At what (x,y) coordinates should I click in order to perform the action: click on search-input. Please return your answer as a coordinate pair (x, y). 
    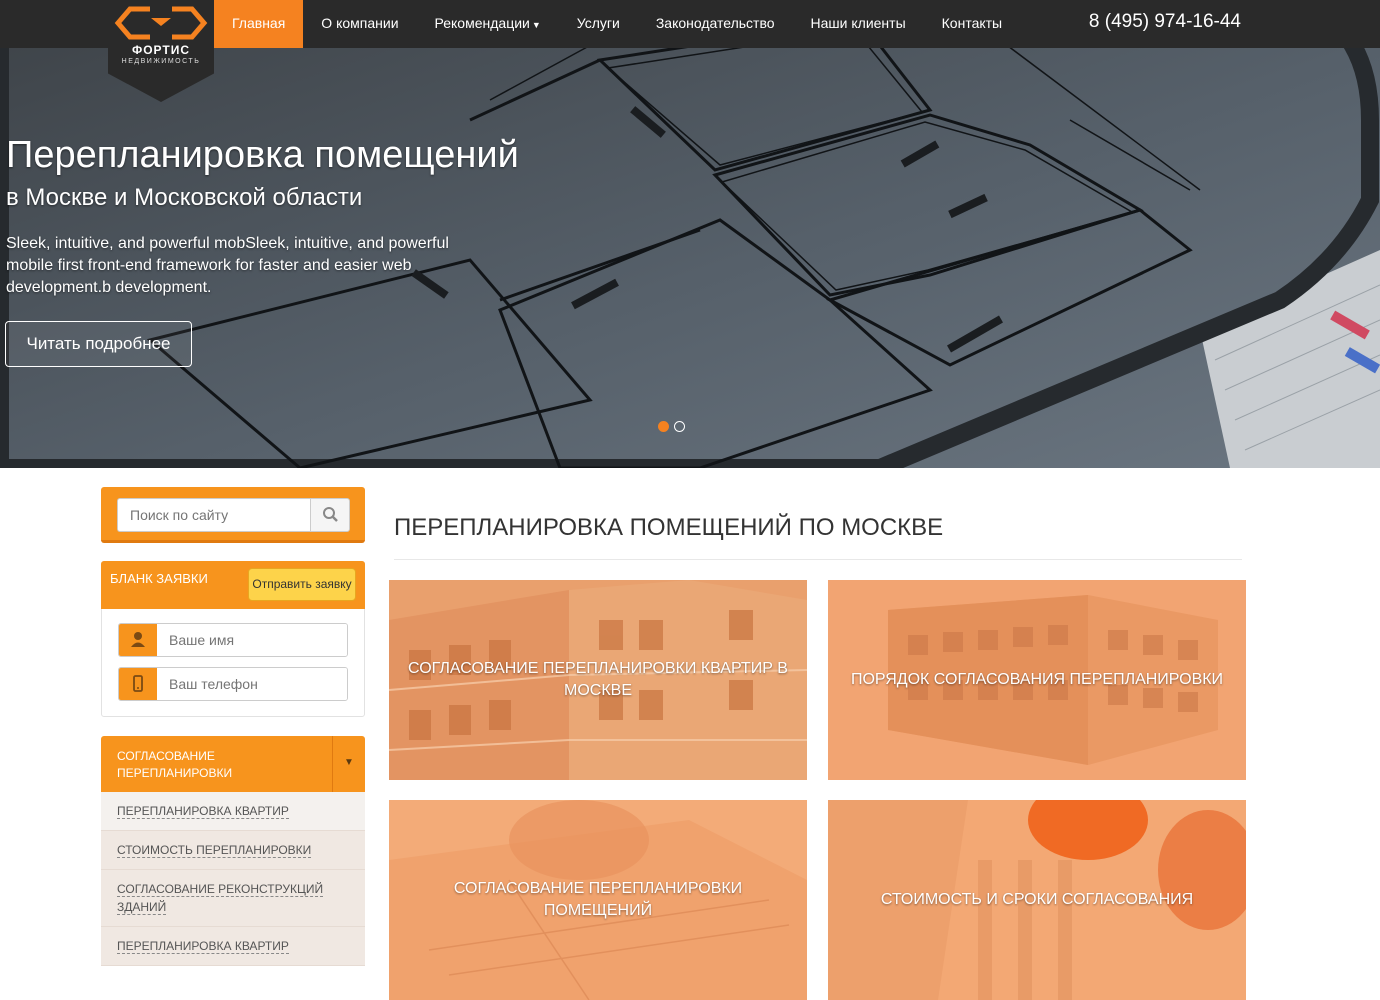
    Looking at the image, I should click on (213, 515).